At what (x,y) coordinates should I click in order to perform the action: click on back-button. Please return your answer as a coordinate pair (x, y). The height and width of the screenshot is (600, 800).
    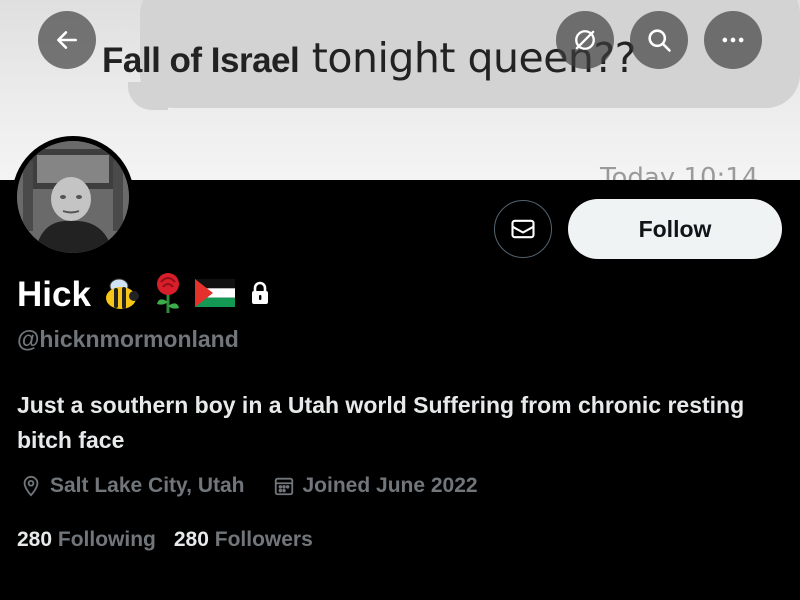
    Looking at the image, I should click on (67, 40).